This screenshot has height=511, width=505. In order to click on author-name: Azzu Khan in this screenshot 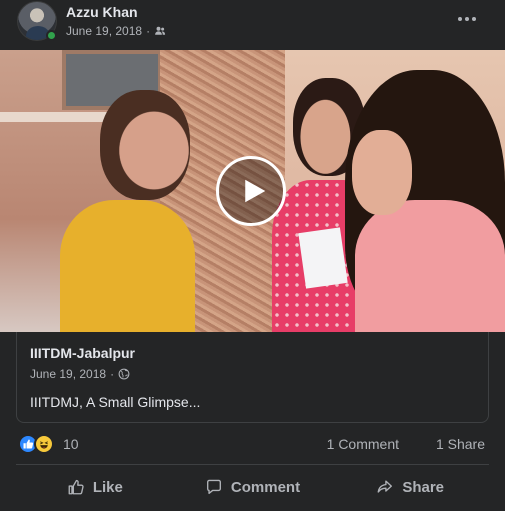, I will do `click(102, 12)`.